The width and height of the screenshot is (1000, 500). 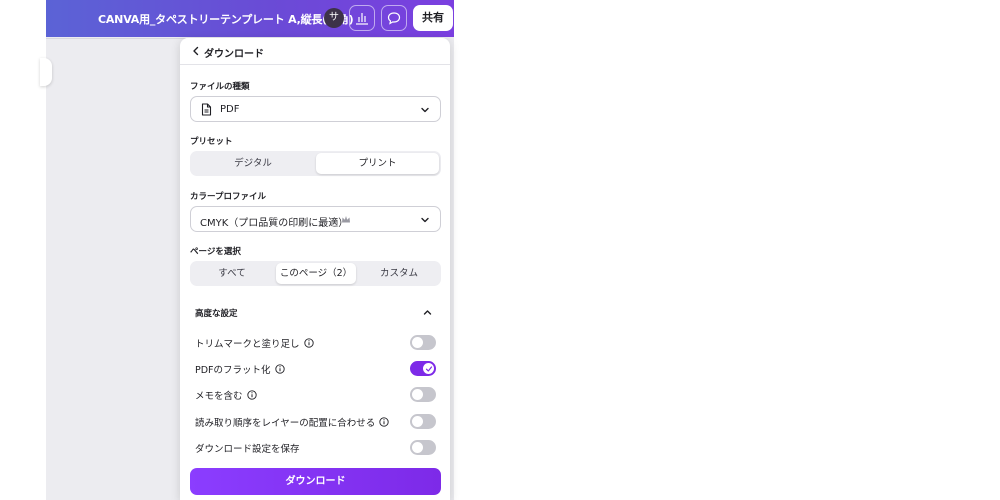 I want to click on crown-icon, so click(x=346, y=219).